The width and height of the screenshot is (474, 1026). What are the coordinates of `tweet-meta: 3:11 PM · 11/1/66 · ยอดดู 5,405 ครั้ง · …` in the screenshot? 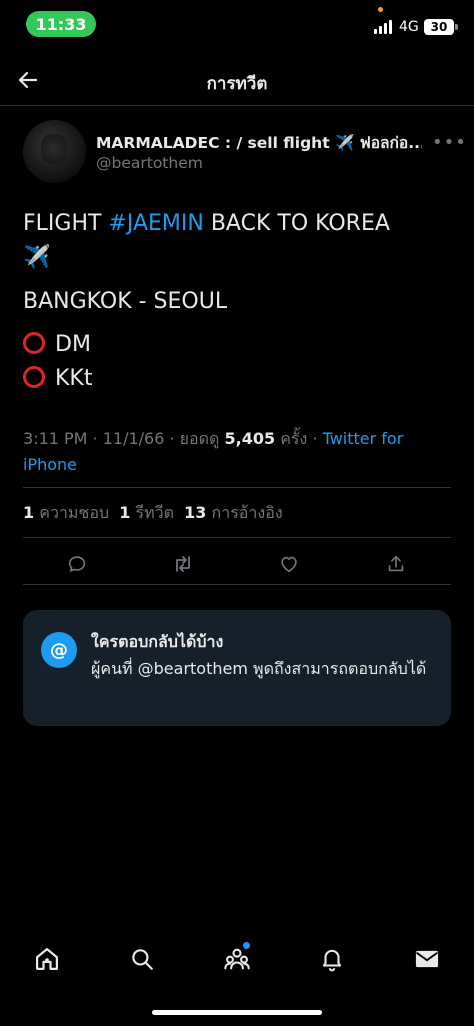 It's located at (233, 452).